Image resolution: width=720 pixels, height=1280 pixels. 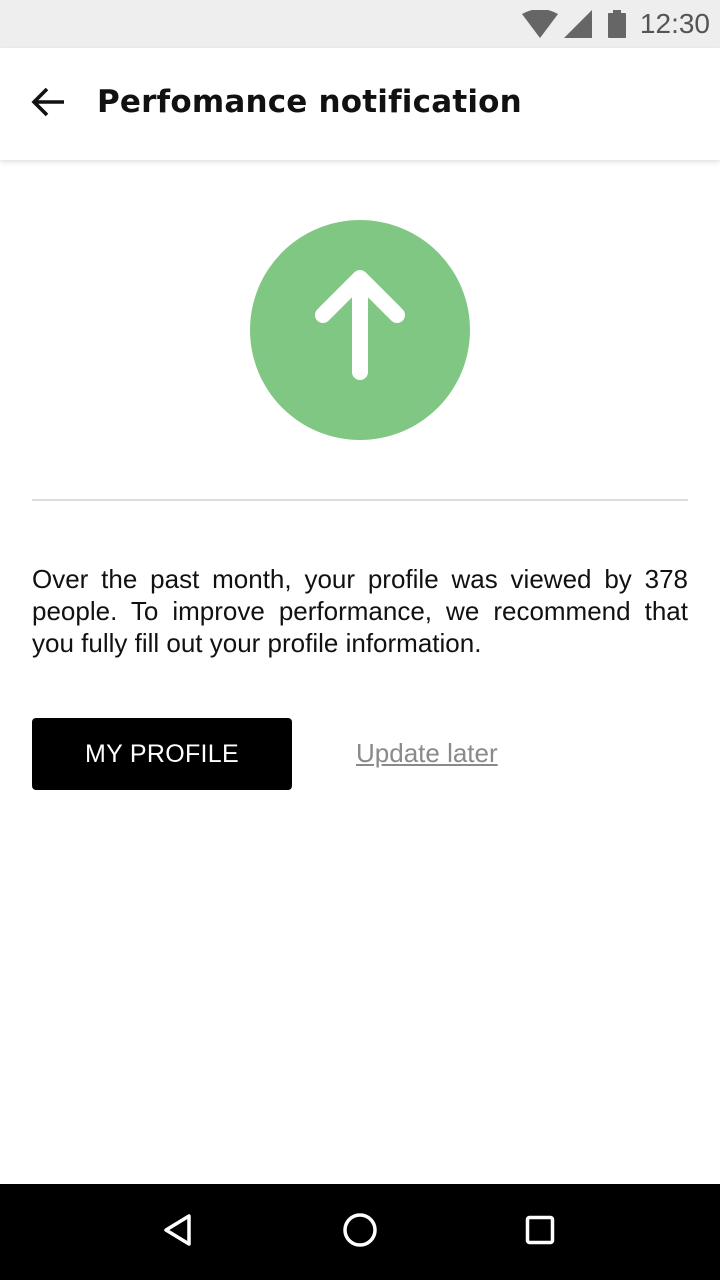 I want to click on nav-back-button, so click(x=178, y=1232).